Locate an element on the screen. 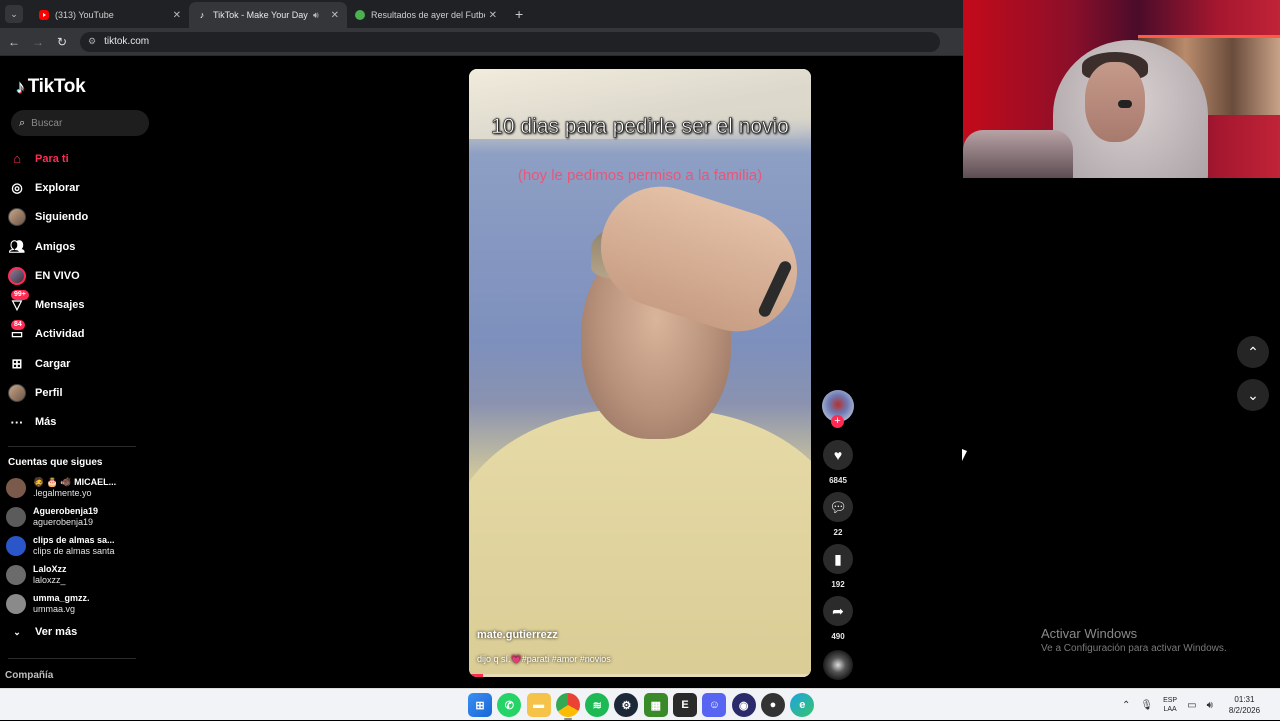 This screenshot has height=721, width=1280. menu-item-perfil: Perfil is located at coordinates (80, 392).